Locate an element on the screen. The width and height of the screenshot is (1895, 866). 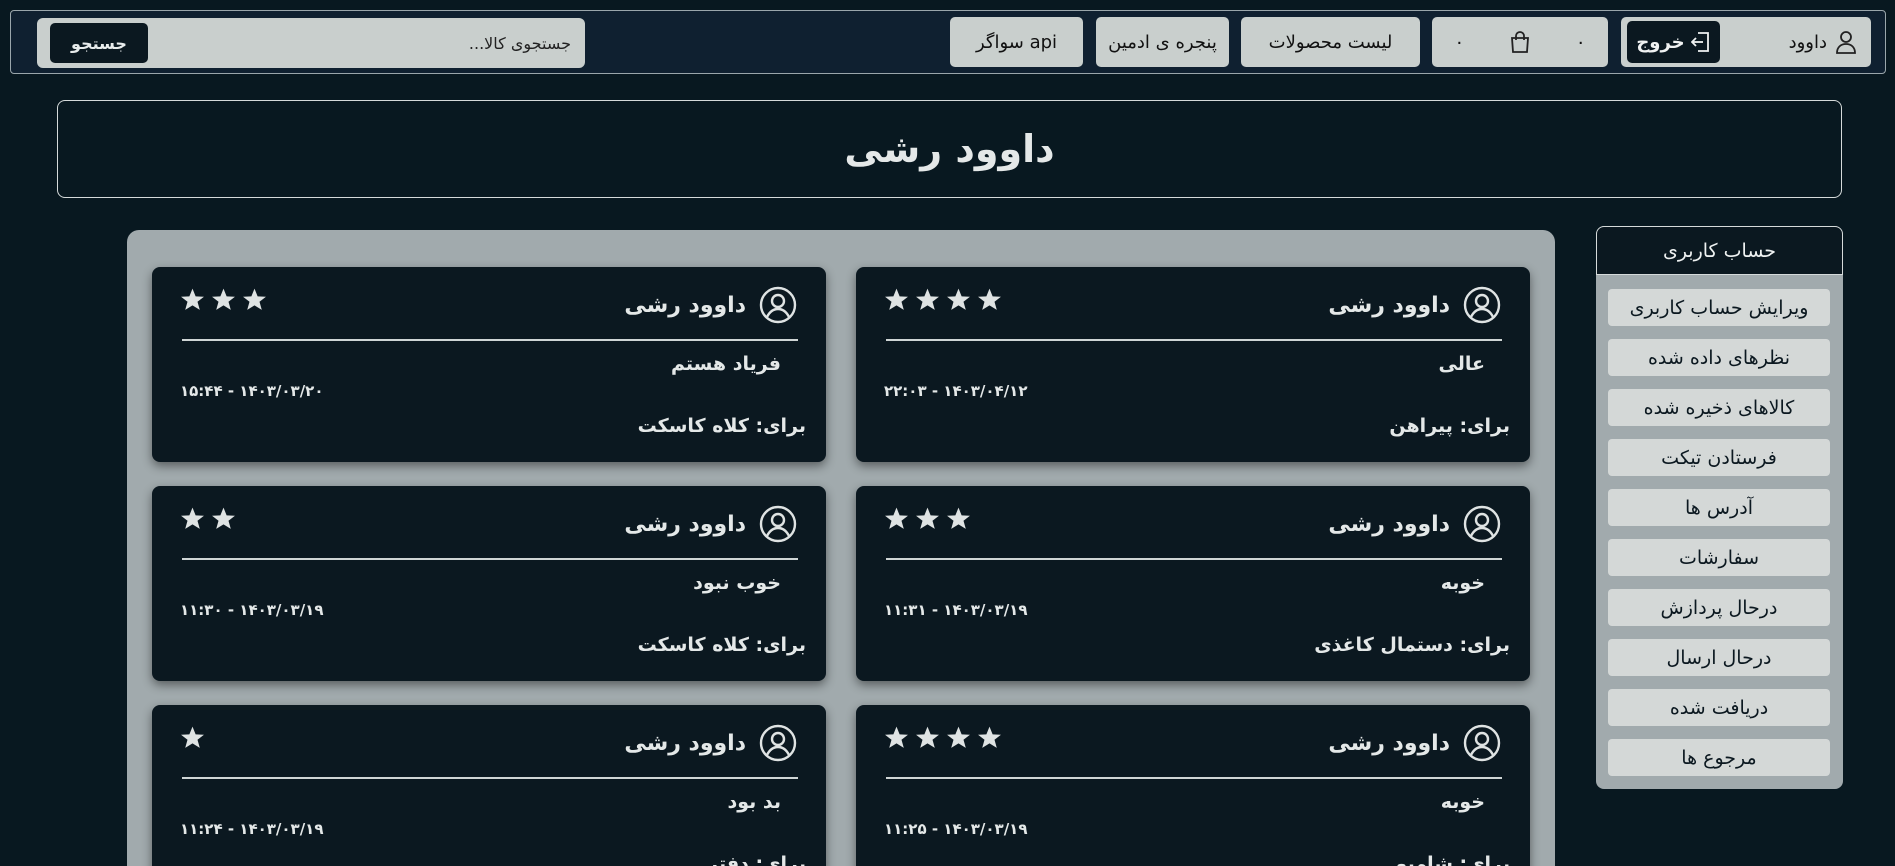
cart-count-left: ۰ is located at coordinates (1459, 42).